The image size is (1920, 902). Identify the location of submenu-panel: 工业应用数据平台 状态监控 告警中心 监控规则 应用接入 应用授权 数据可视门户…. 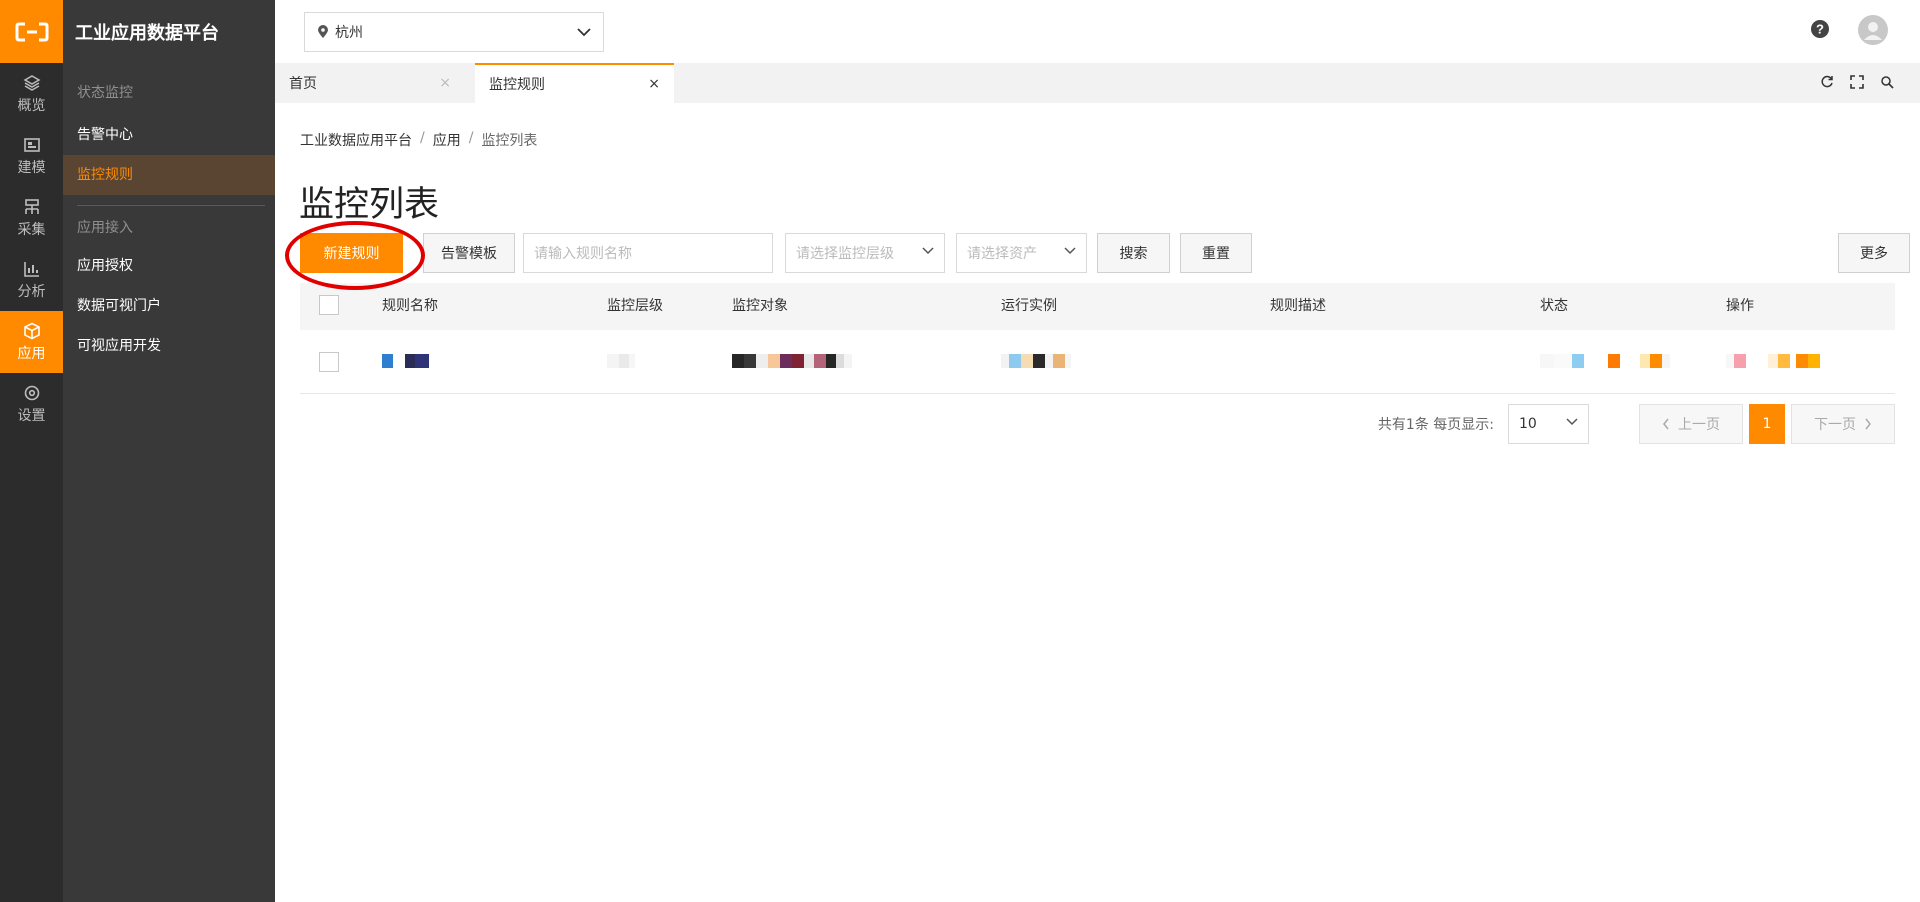
(169, 451).